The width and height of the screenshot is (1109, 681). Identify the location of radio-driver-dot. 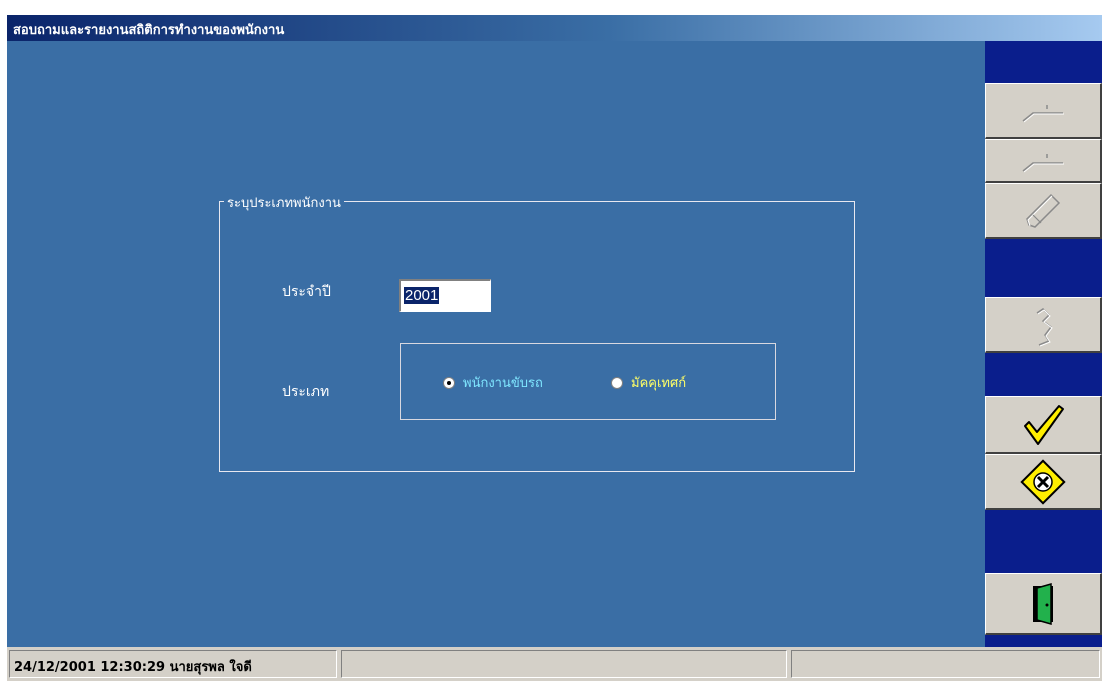
(449, 382).